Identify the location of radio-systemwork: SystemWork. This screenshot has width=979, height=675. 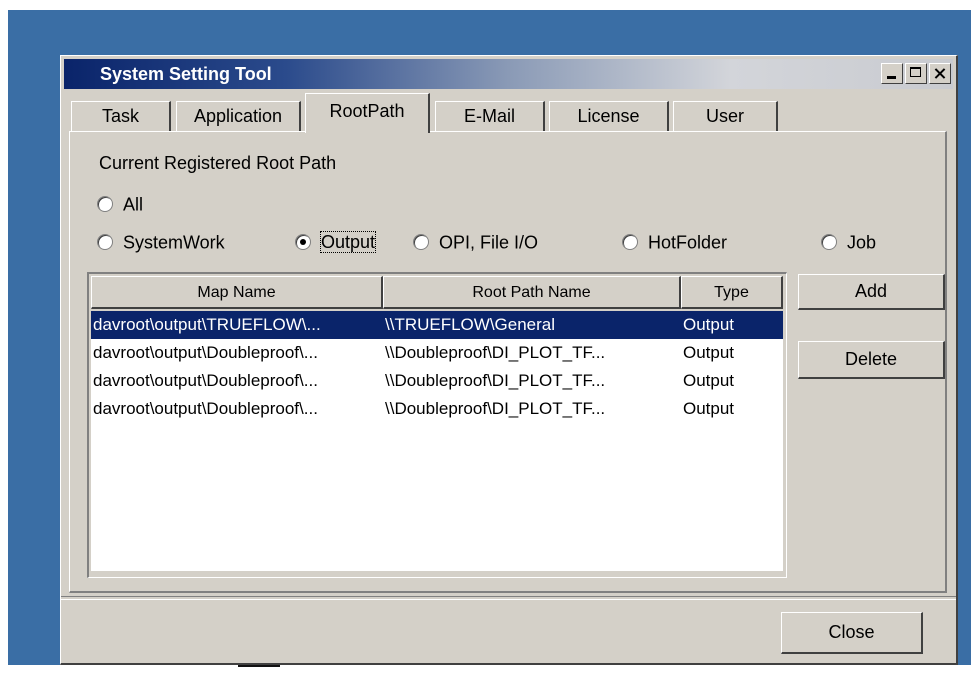
(161, 241).